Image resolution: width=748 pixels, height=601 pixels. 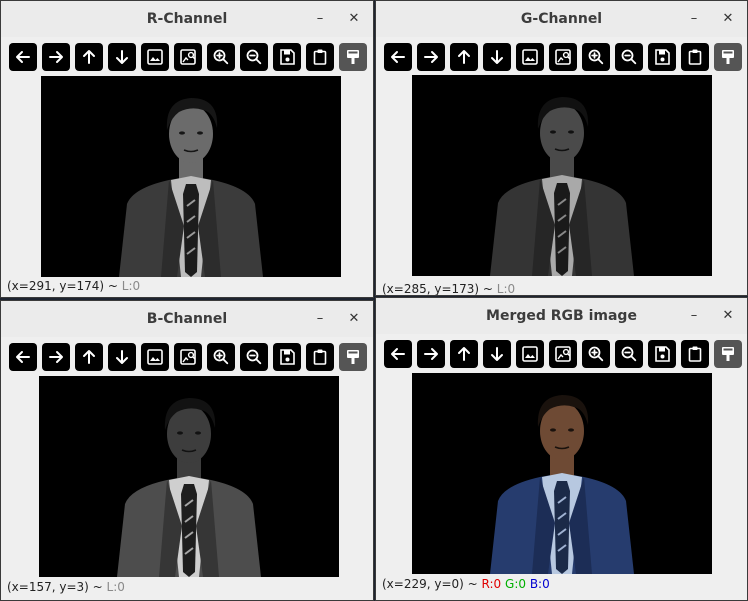 I want to click on status-bar: (x=285, y=173) ~ L:0, so click(x=449, y=289).